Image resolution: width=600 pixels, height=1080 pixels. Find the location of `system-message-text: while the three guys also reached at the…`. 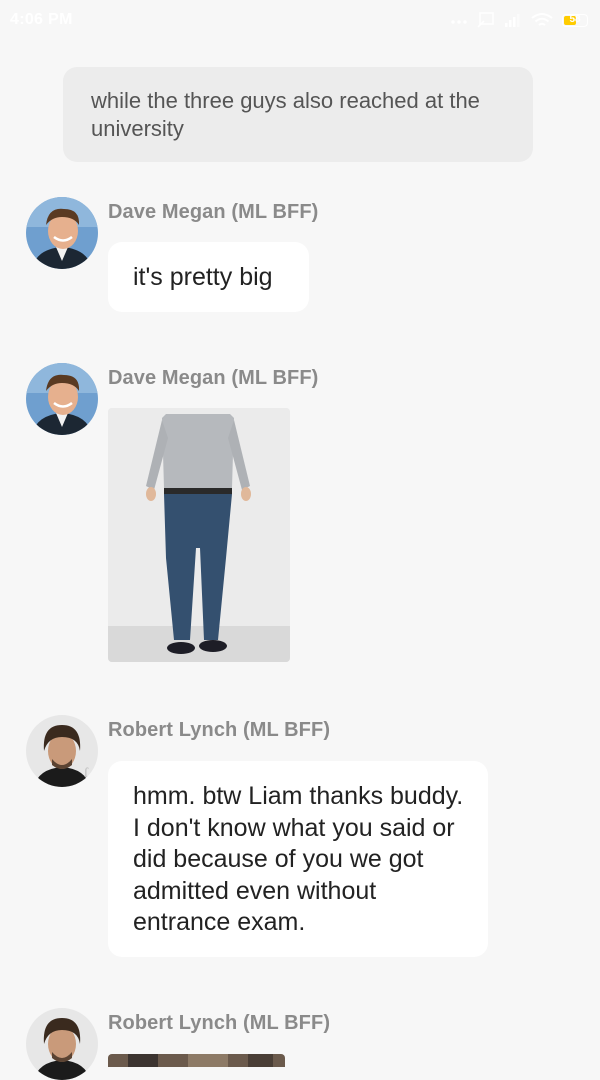

system-message-text: while the three guys also reached at the… is located at coordinates (285, 114).